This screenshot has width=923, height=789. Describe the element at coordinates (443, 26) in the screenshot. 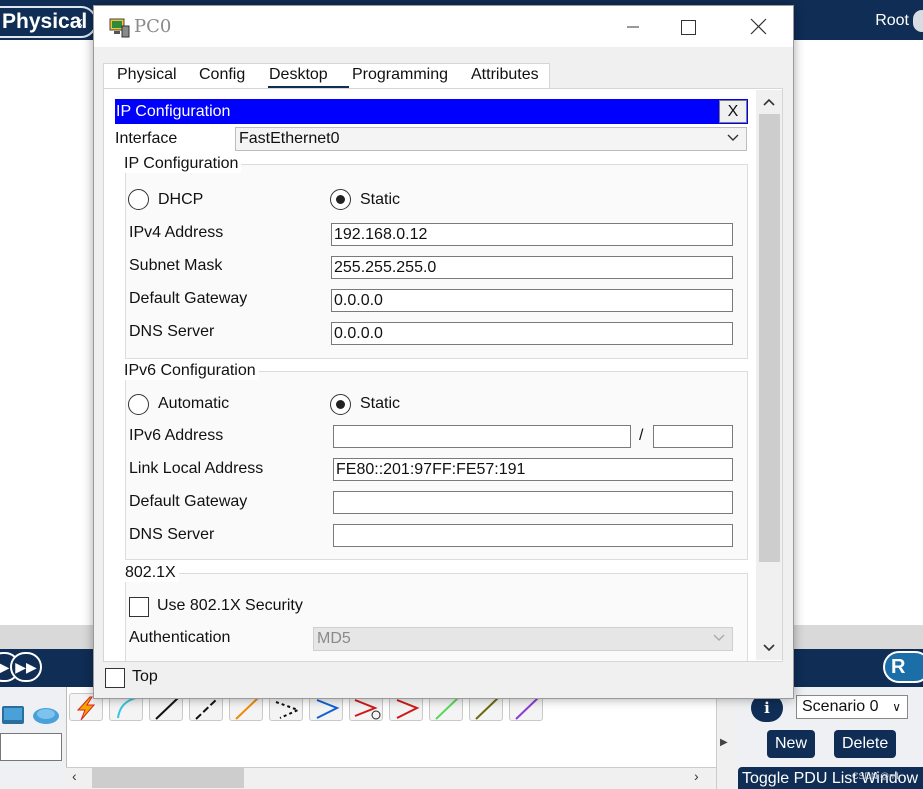

I see `window-title-bar: PC0` at that location.